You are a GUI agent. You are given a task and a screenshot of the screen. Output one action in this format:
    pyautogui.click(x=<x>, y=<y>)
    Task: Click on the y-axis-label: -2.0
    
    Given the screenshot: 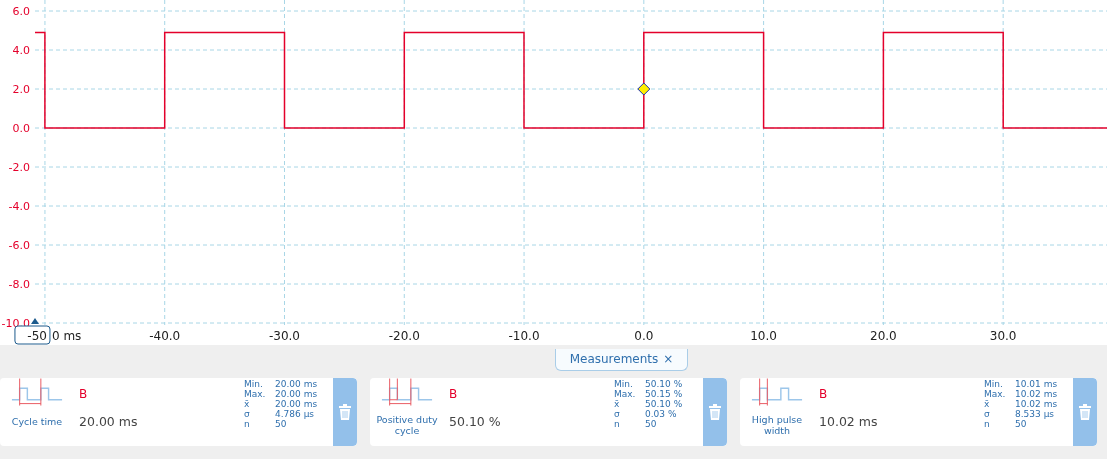 What is the action you would take?
    pyautogui.click(x=19, y=167)
    